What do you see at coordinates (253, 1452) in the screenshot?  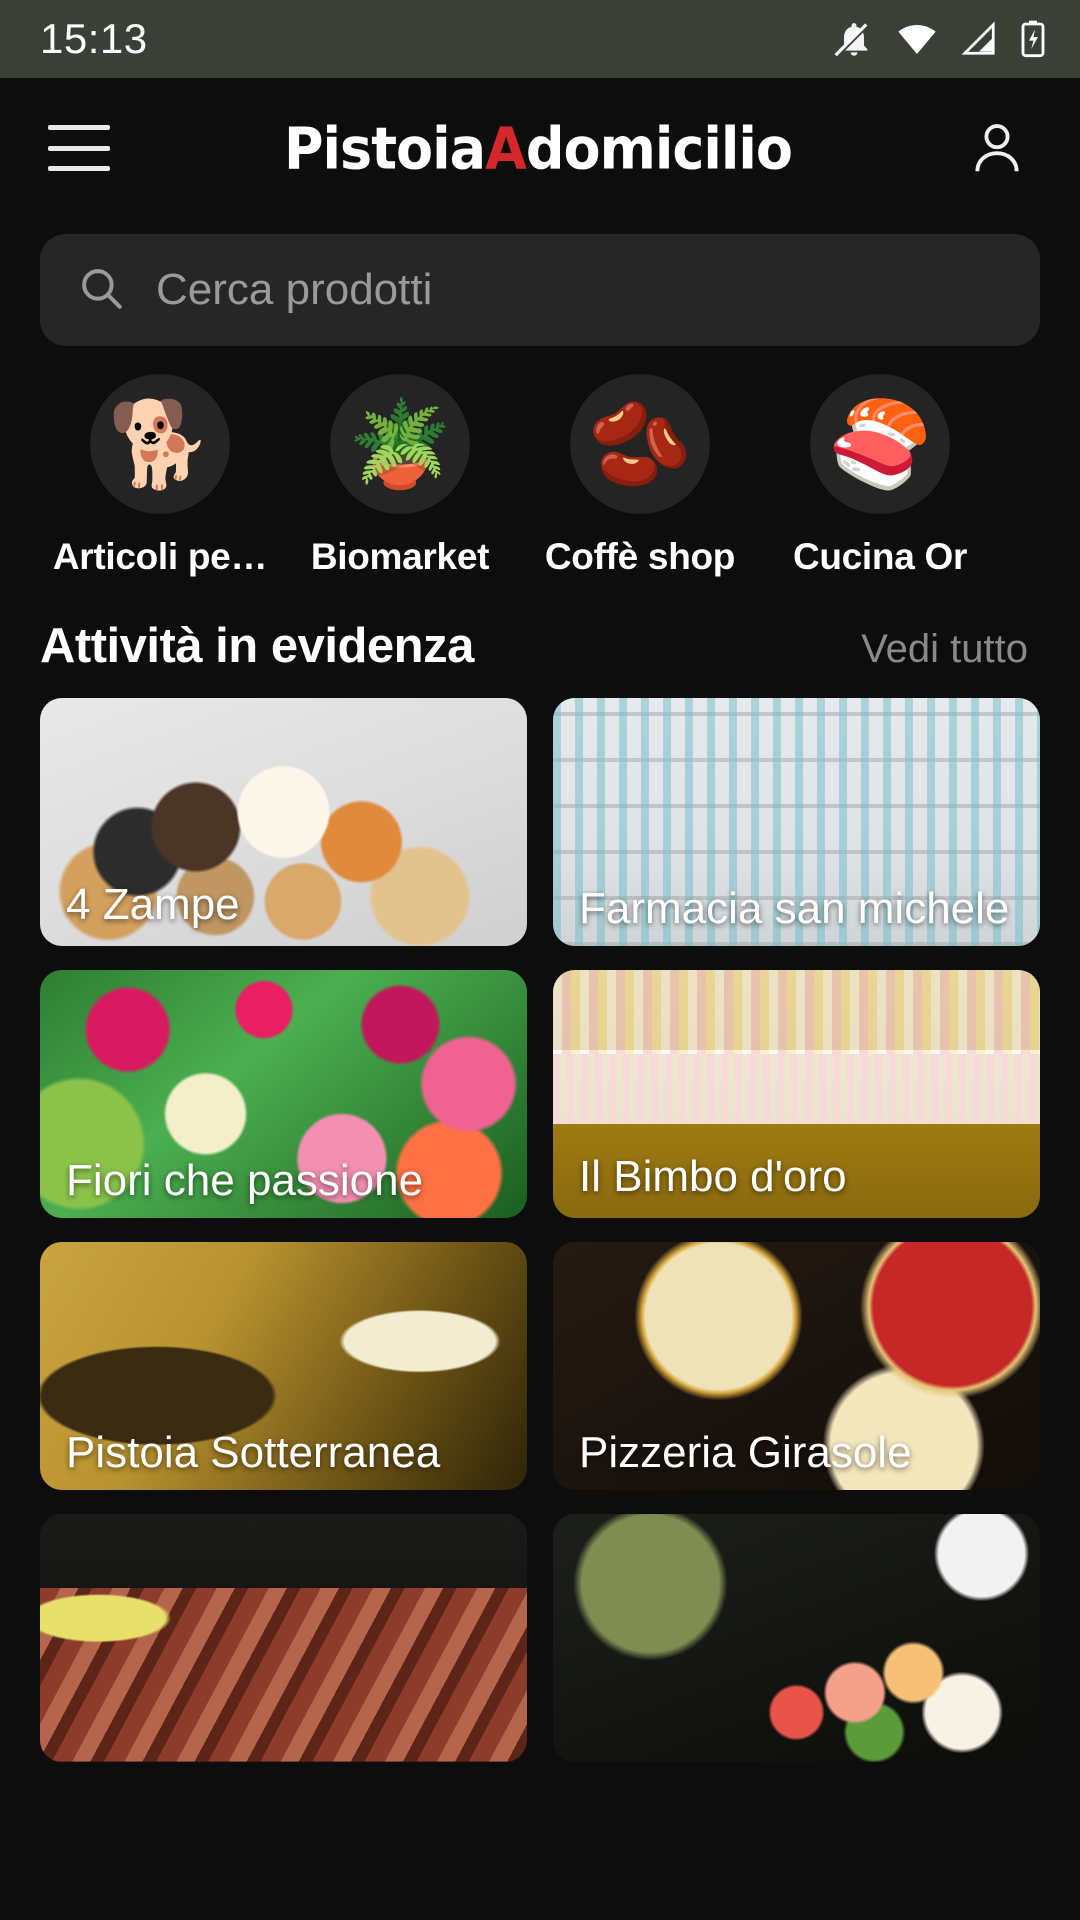 I see `card-title: Pistoia Sotterranea` at bounding box center [253, 1452].